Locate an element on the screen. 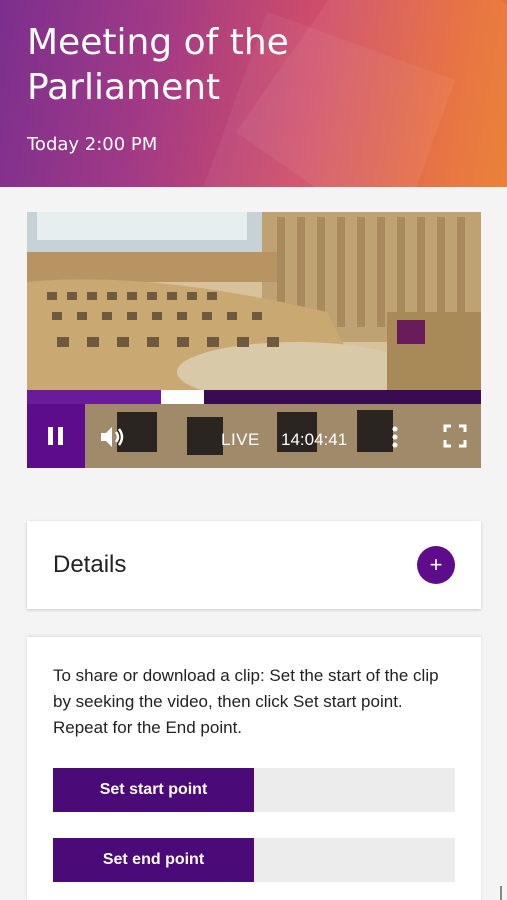 This screenshot has height=900, width=507. live-indicator: LIVE is located at coordinates (240, 439).